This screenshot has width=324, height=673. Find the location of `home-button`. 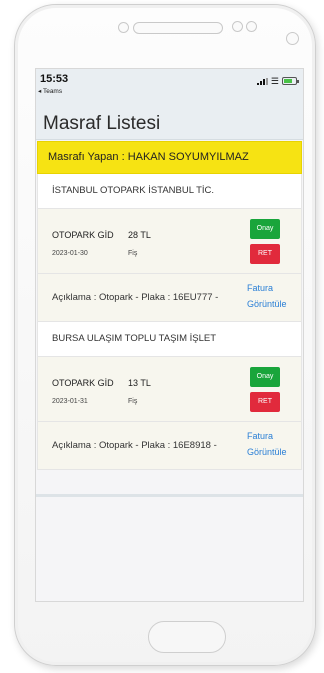

home-button is located at coordinates (187, 637).